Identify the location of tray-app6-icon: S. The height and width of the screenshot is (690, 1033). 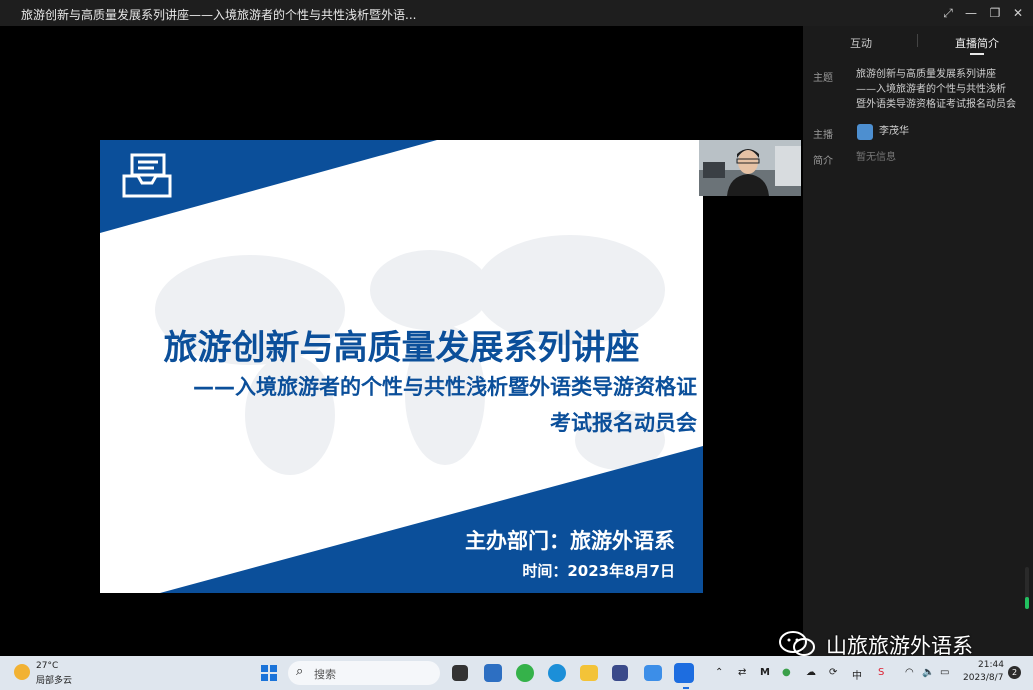
(881, 672).